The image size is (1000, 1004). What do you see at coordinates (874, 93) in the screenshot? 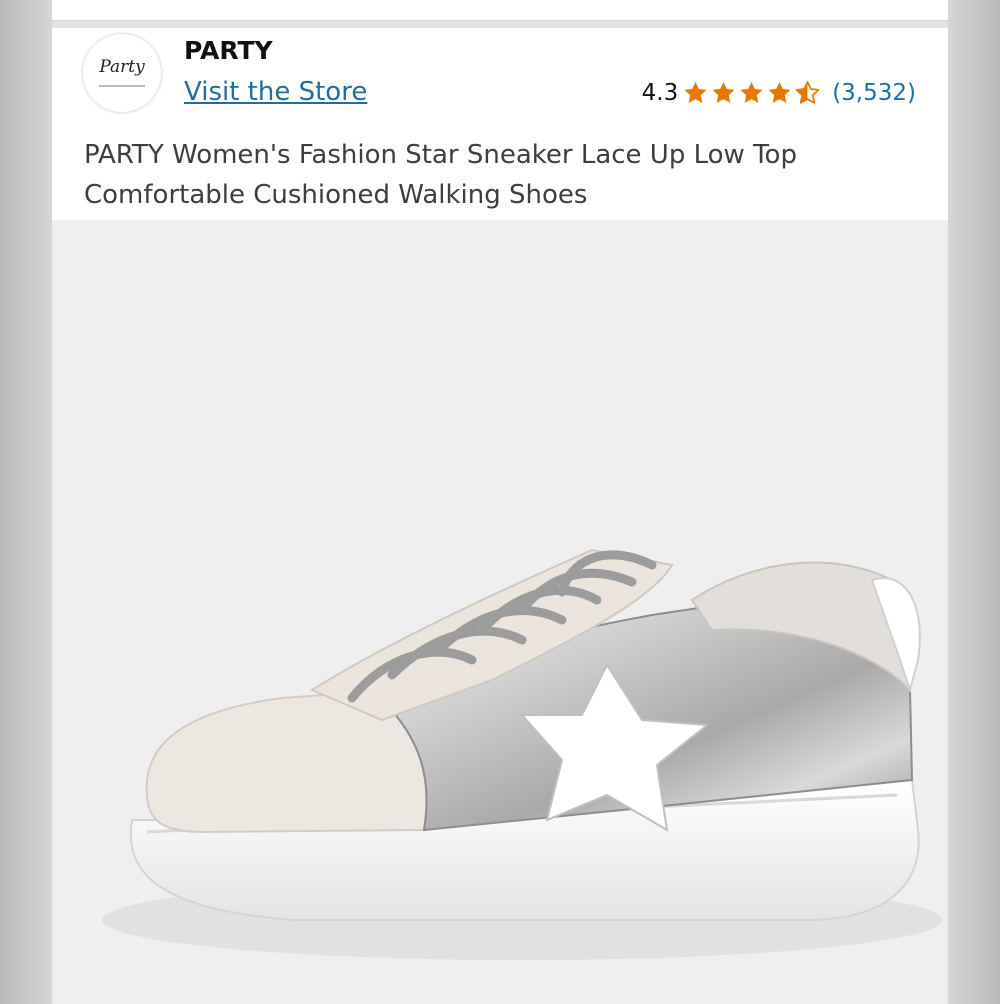
I see `rating-count-link: (3,532)` at bounding box center [874, 93].